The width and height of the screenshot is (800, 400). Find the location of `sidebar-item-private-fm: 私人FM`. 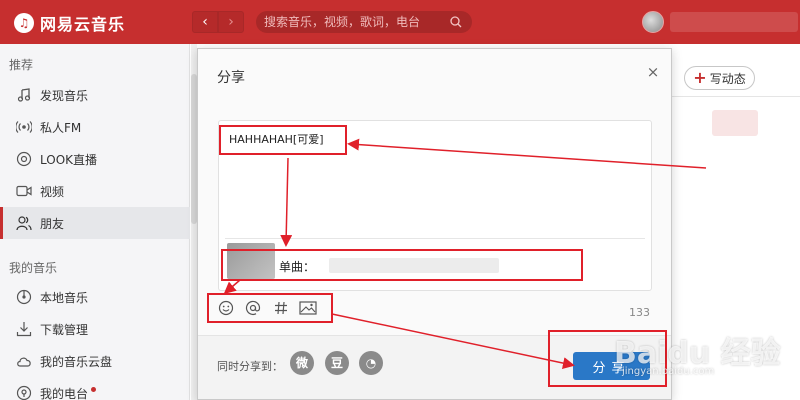

sidebar-item-private-fm: 私人FM is located at coordinates (95, 127).